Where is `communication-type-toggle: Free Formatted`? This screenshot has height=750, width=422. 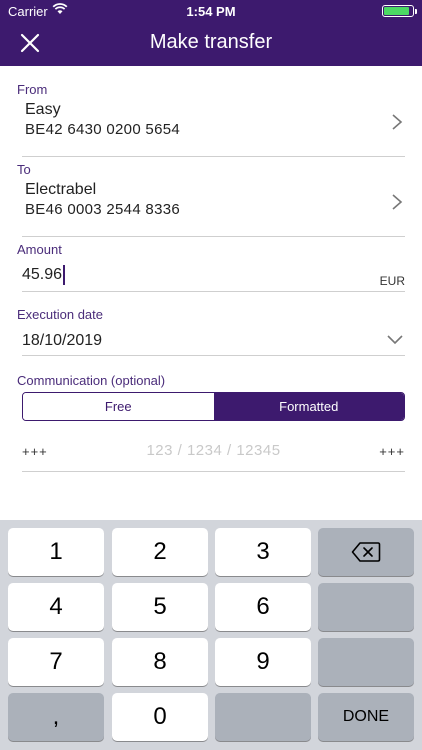
communication-type-toggle: Free Formatted is located at coordinates (213, 406).